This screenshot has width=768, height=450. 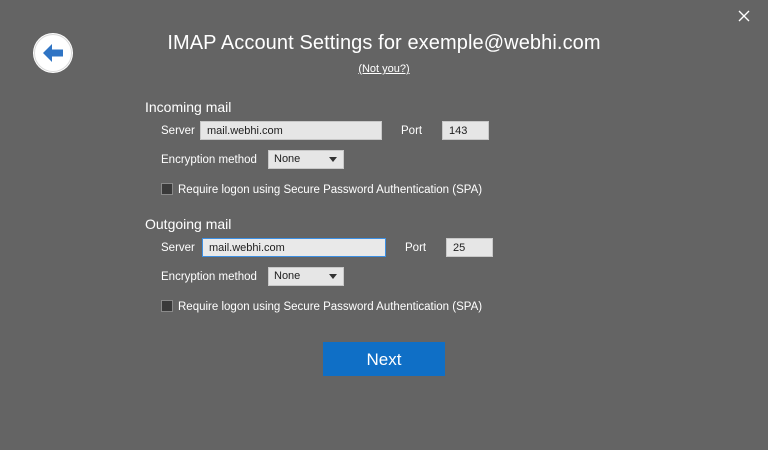 I want to click on outgoing-encryption-select: None, so click(x=306, y=276).